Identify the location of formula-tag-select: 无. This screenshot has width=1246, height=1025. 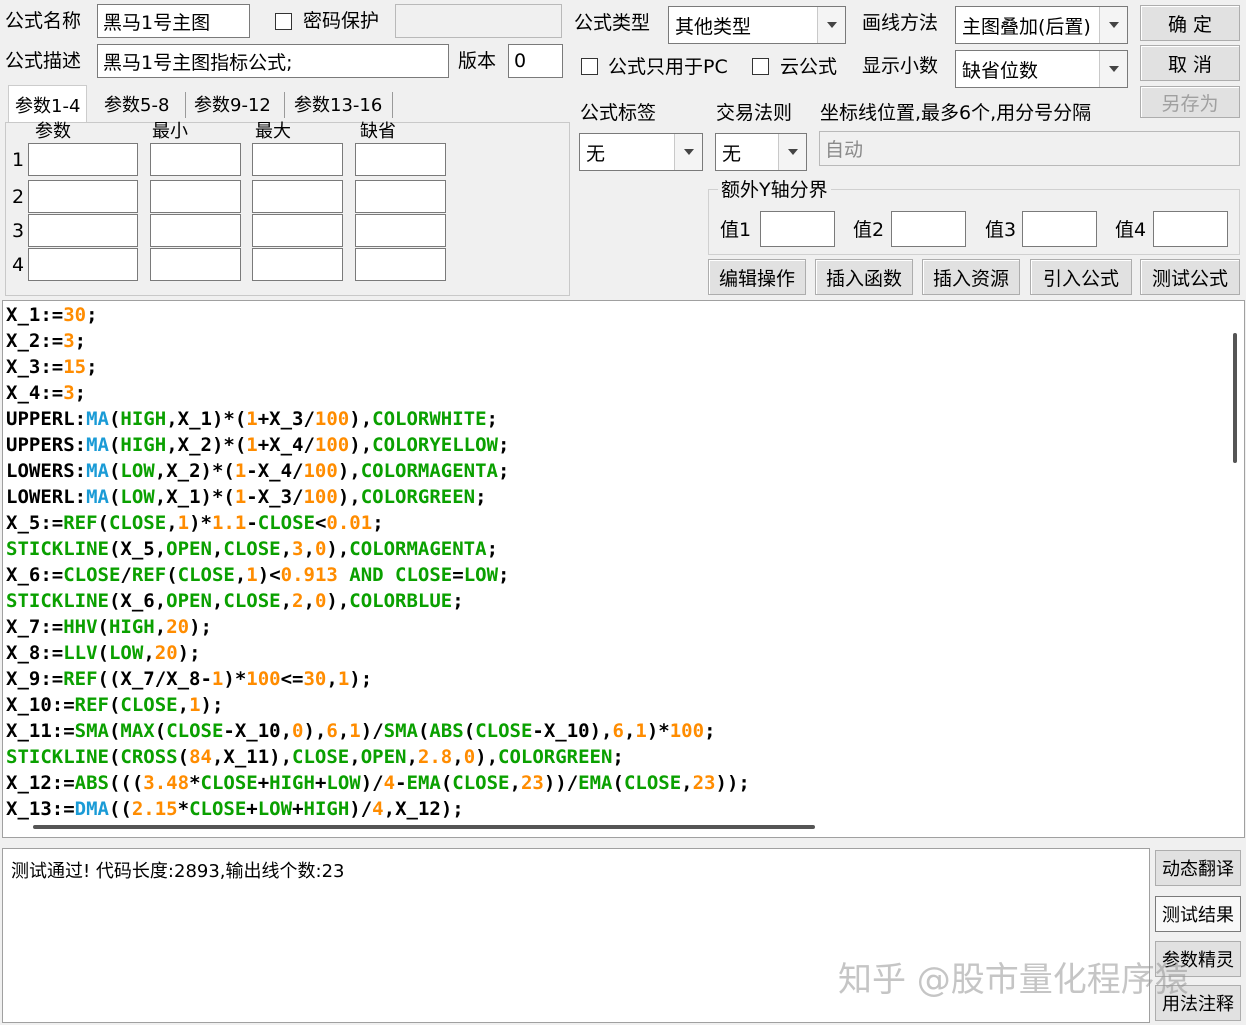
(641, 152).